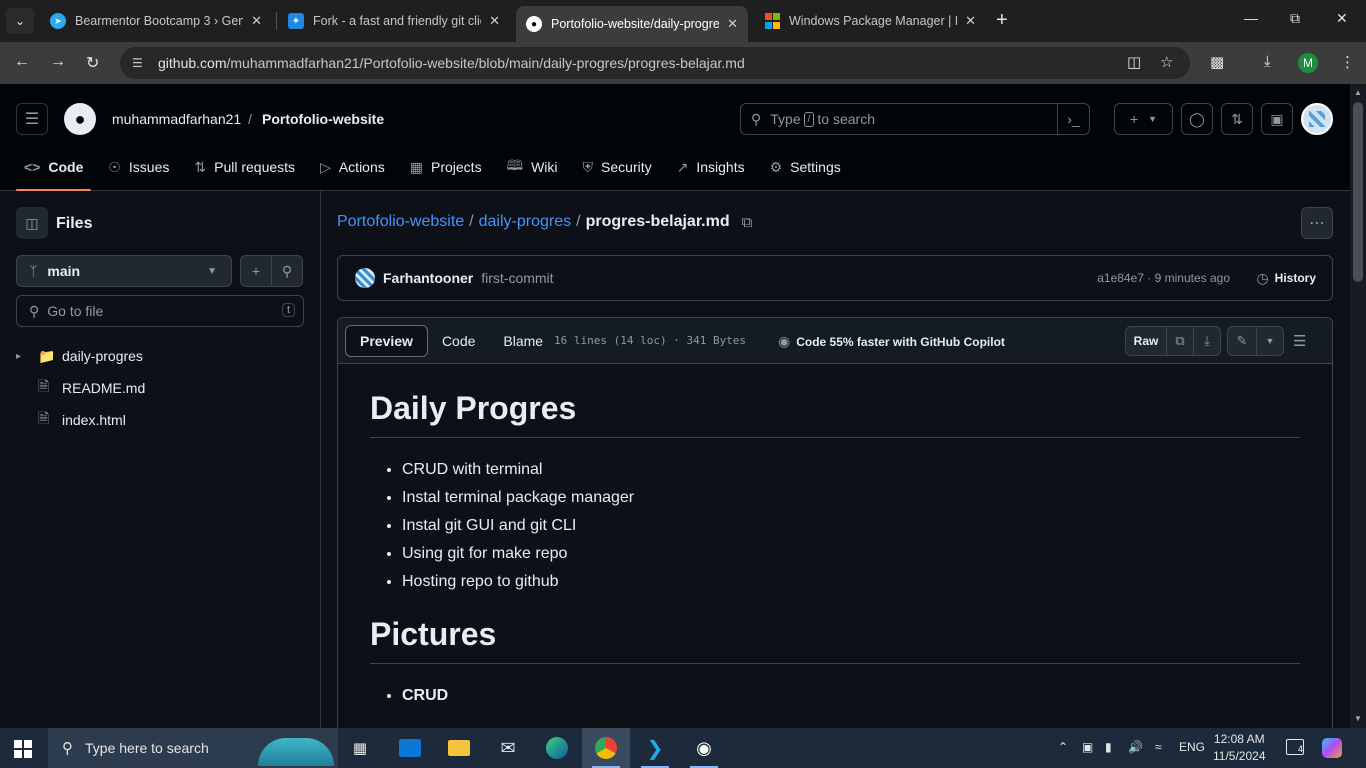 This screenshot has height=768, width=1366. What do you see at coordinates (915, 119) in the screenshot?
I see `global-search-input: ⚲ Type / to search ›_` at bounding box center [915, 119].